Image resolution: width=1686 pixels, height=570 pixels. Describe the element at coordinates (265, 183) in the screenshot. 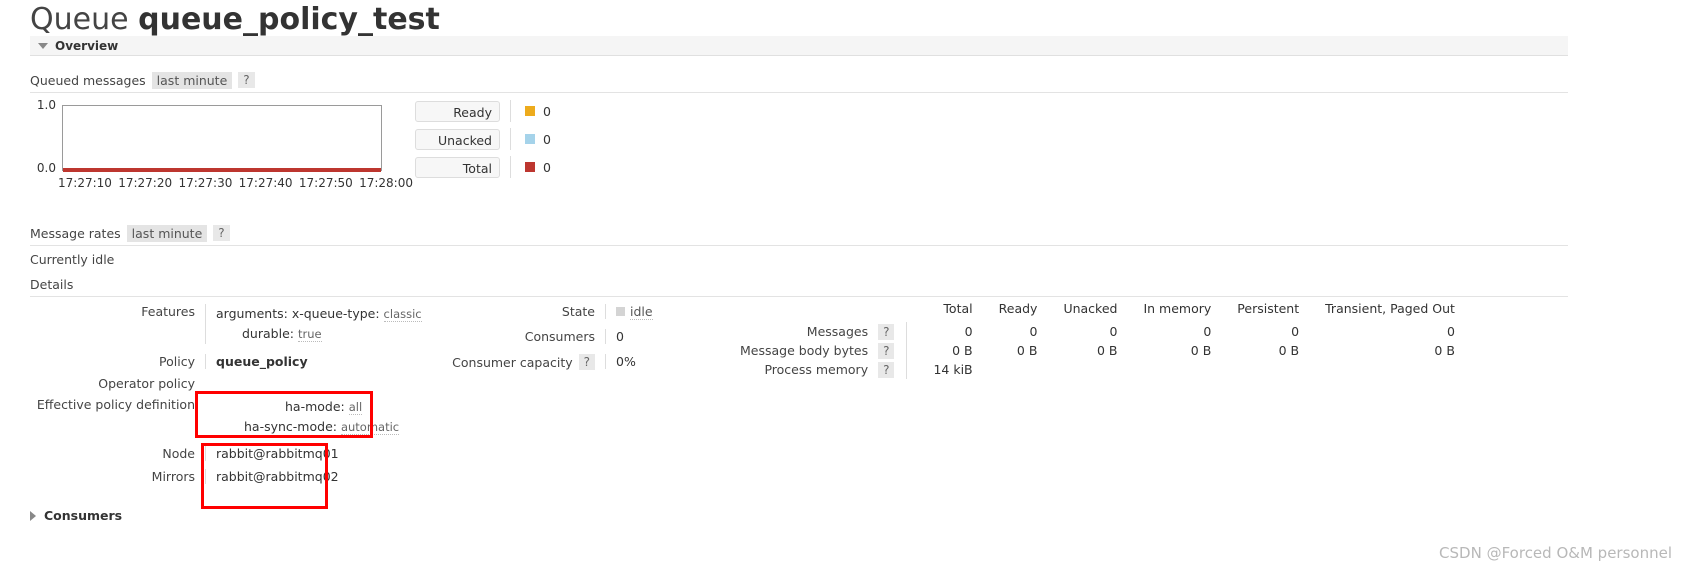

I see `x-tick-3: 17:27:40` at that location.